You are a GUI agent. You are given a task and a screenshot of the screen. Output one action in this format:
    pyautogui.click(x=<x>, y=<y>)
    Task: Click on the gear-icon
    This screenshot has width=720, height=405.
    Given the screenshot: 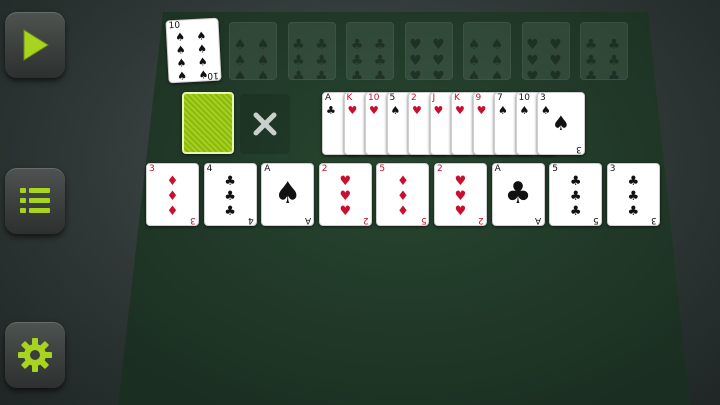 What is the action you would take?
    pyautogui.click(x=35, y=355)
    